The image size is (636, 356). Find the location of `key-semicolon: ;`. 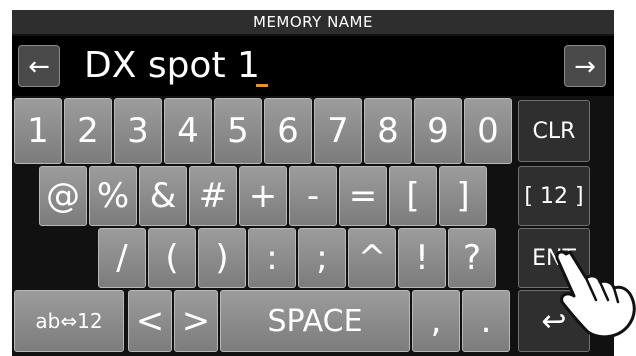

key-semicolon: ; is located at coordinates (322, 258).